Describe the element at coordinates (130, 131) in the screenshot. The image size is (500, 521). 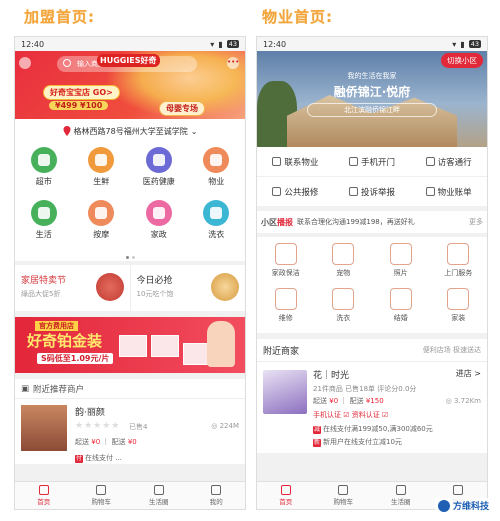
I see `location-selector: 格林西路78号福州大学至诚学院 ⌄` at that location.